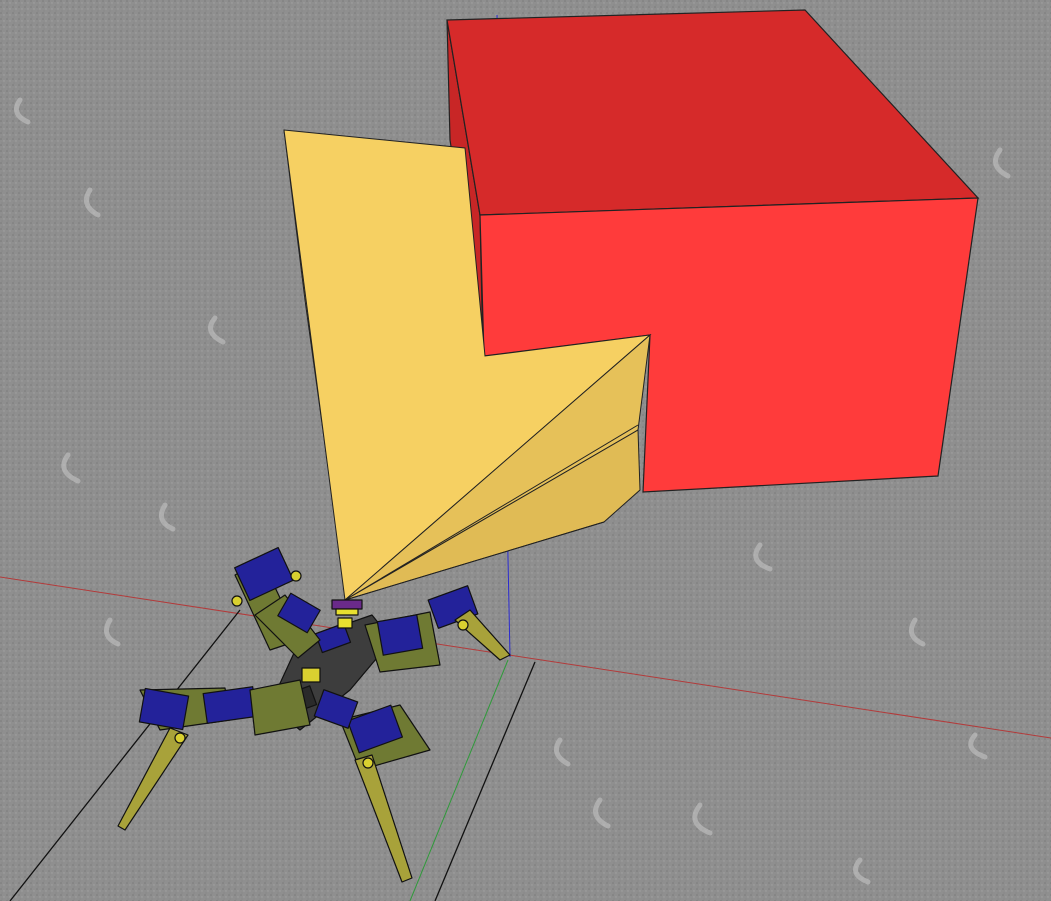 The height and width of the screenshot is (901, 1051). Describe the element at coordinates (311, 675) in the screenshot. I see `robot-yellow-part-b` at that location.